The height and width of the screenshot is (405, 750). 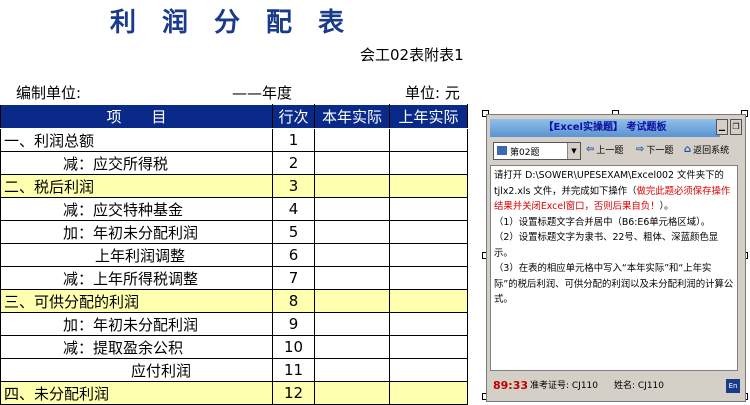 What do you see at coordinates (352, 116) in the screenshot?
I see `col-header-current-year: 本年实际` at bounding box center [352, 116].